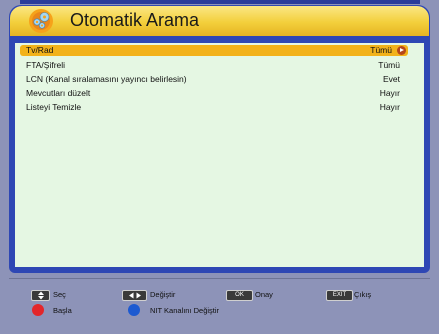 This screenshot has height=334, width=439. Describe the element at coordinates (391, 79) in the screenshot. I see `setting-value: Evet` at that location.